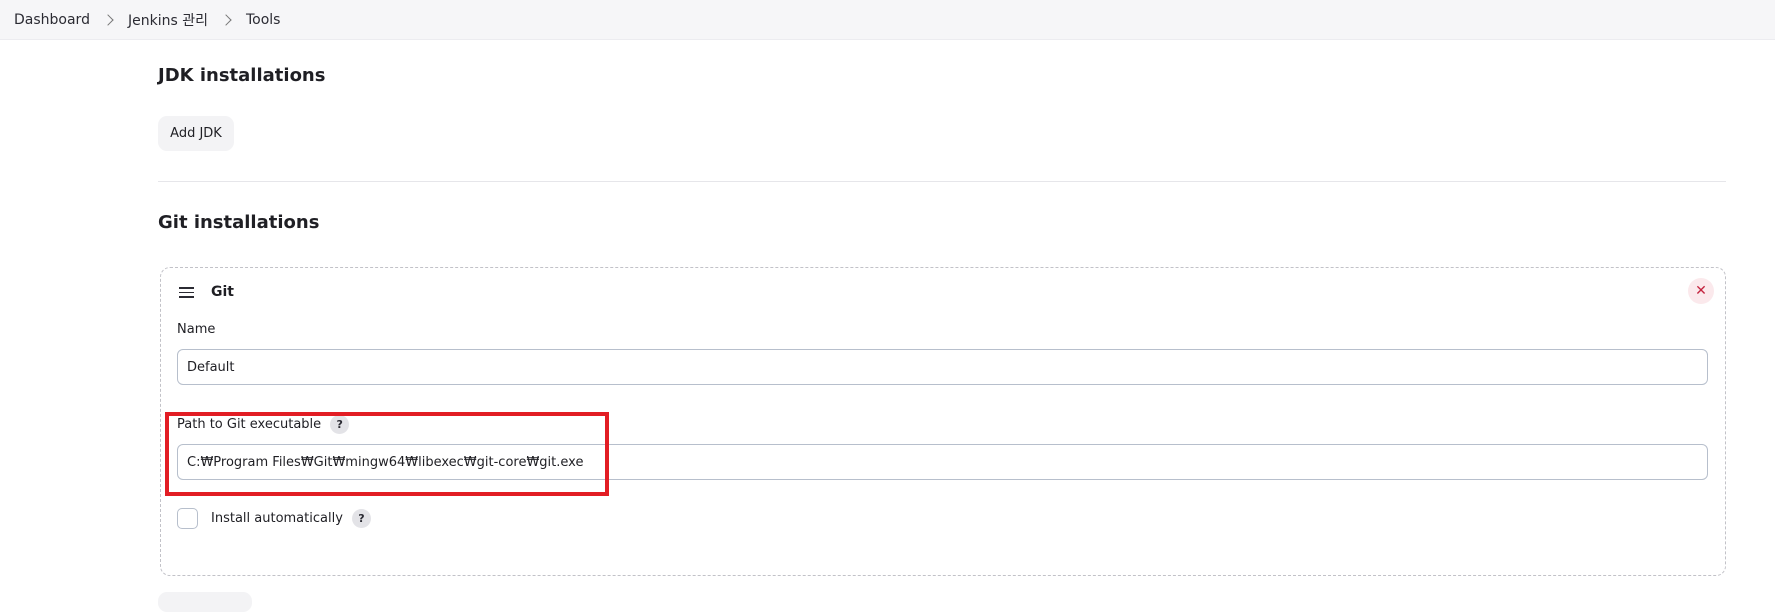  Describe the element at coordinates (249, 424) in the screenshot. I see `path-label: Path to Git executable` at that location.